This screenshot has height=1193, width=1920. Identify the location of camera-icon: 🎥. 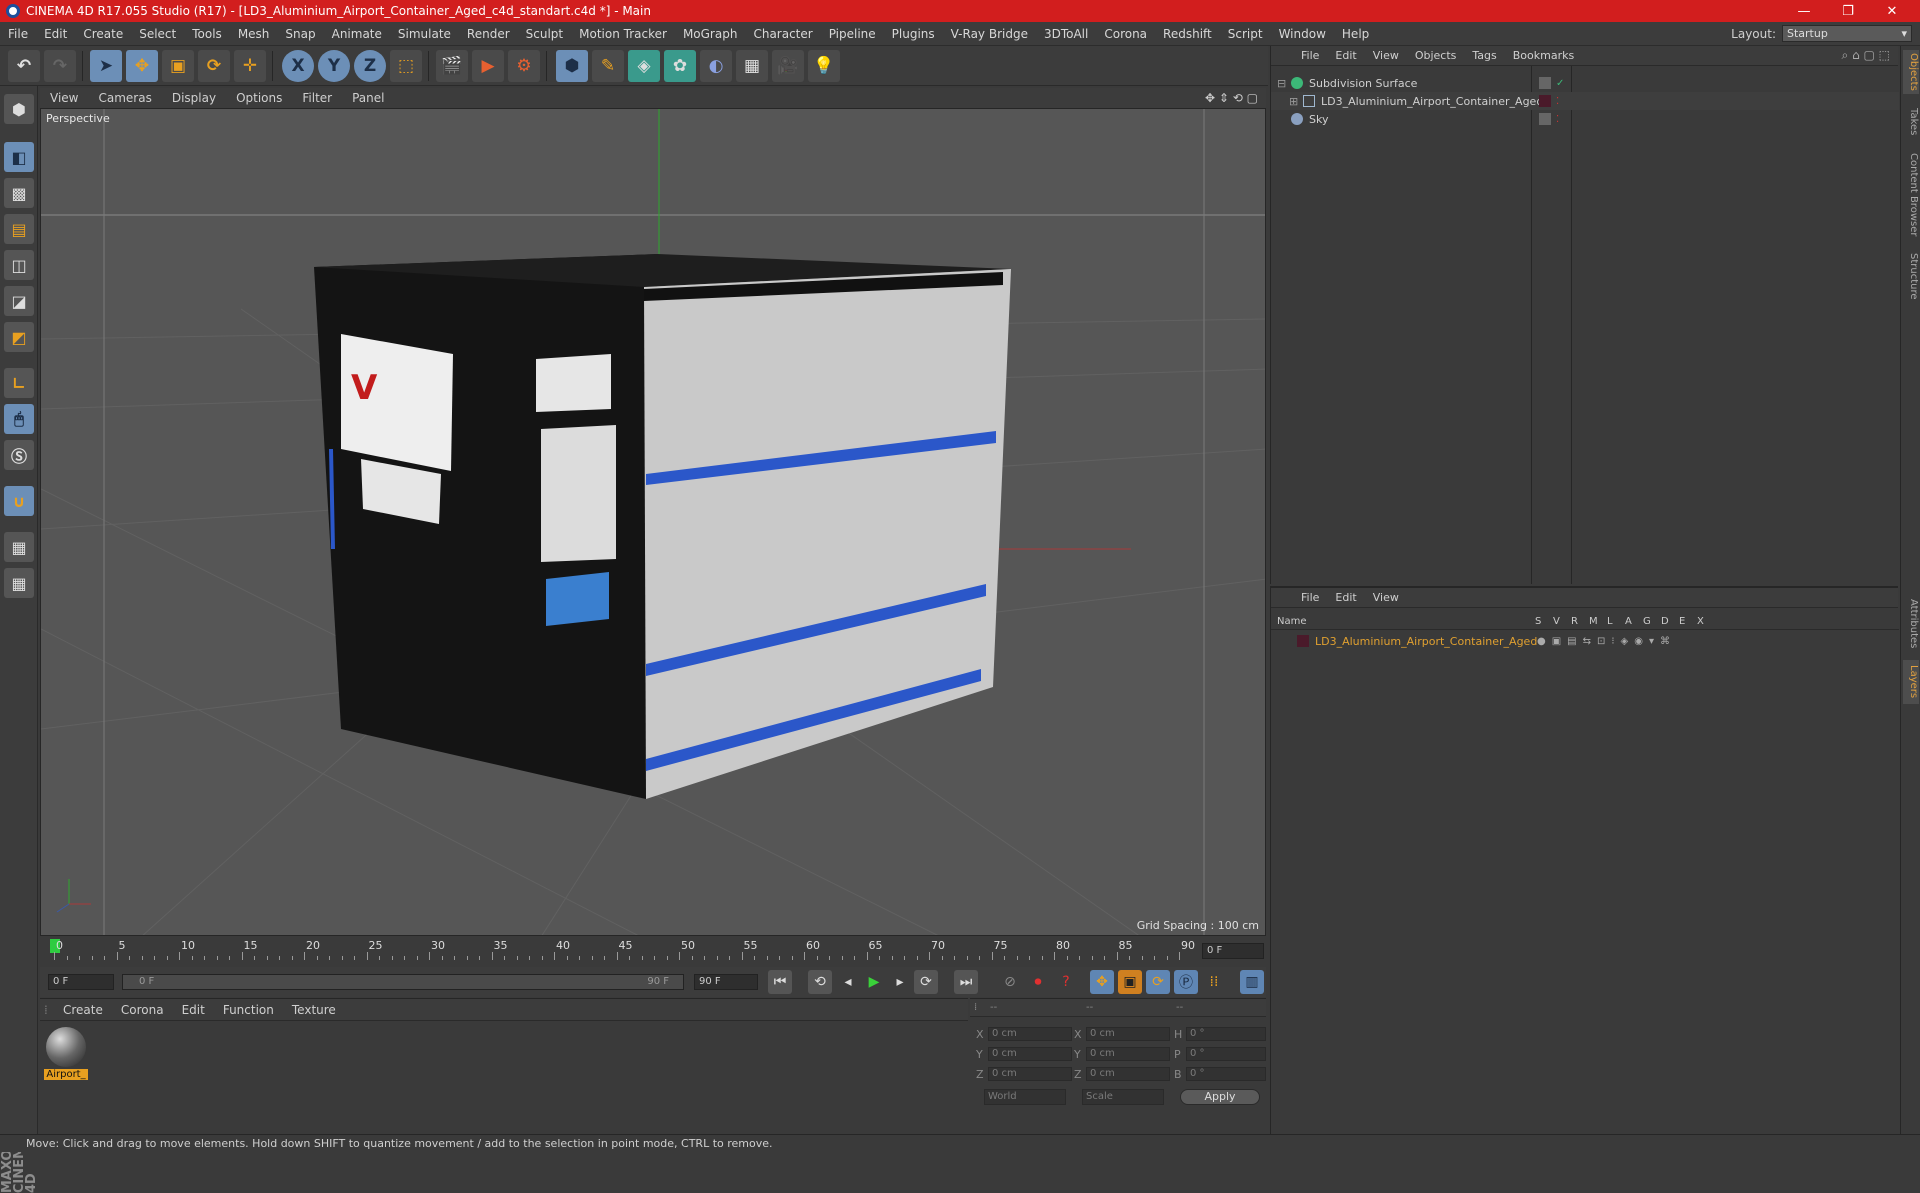
(788, 66).